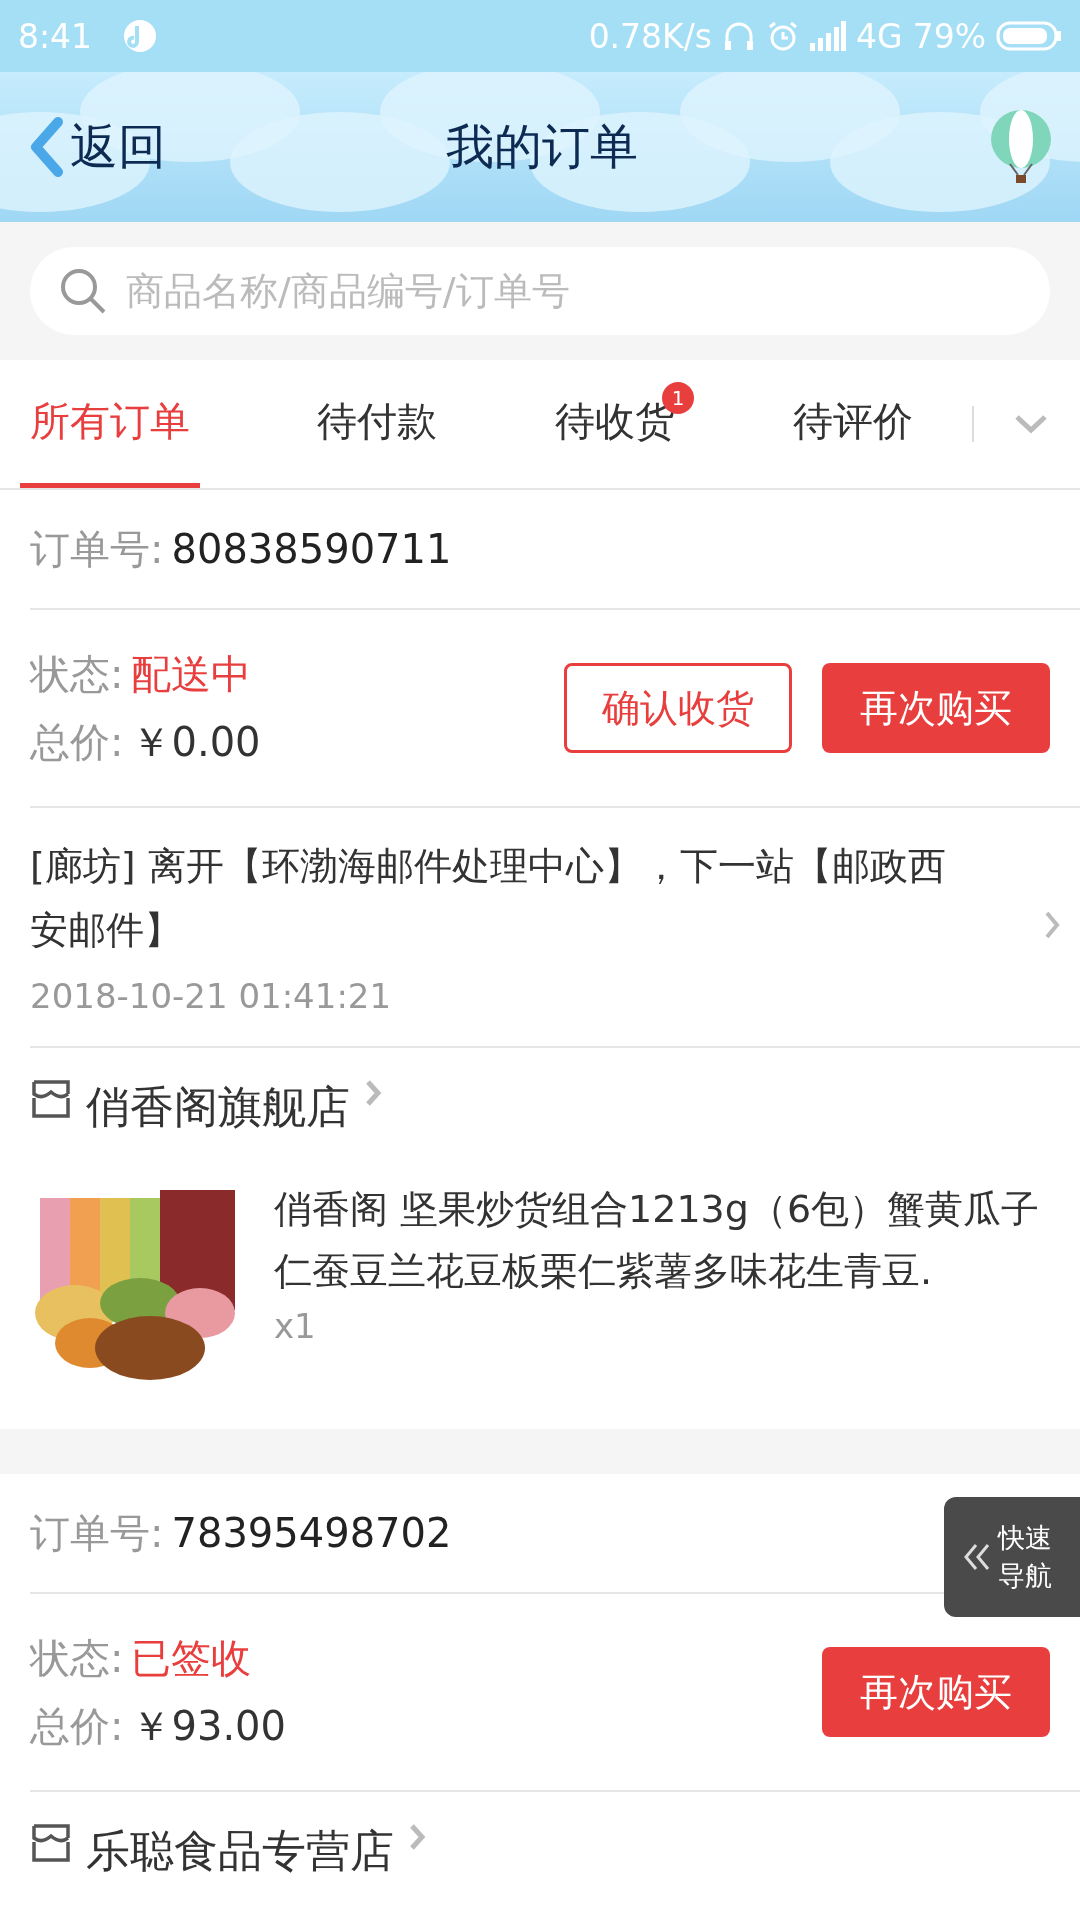 The image size is (1080, 1920). Describe the element at coordinates (949, 36) in the screenshot. I see `battery-level: 79%` at that location.